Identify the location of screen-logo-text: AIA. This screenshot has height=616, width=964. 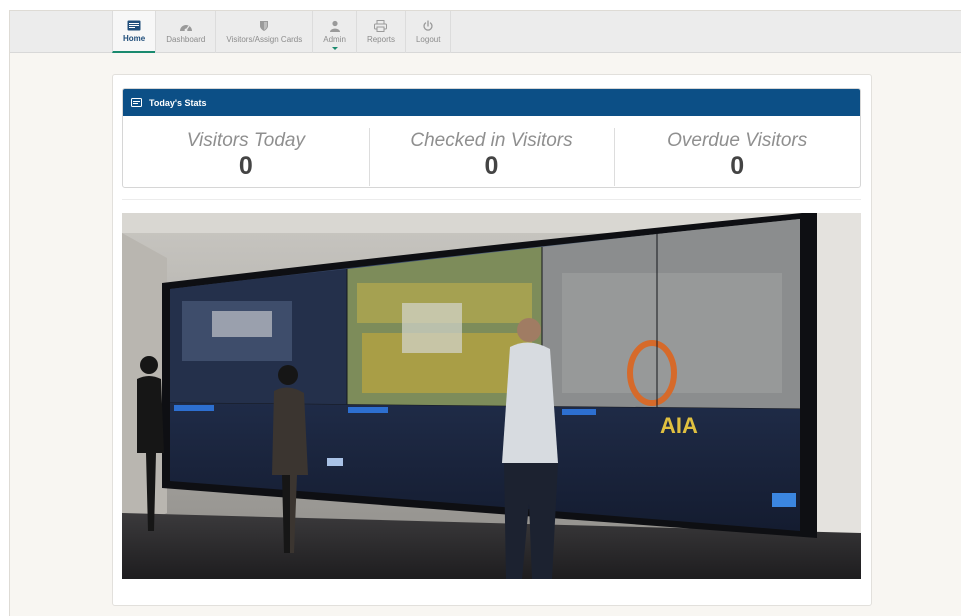
(679, 425).